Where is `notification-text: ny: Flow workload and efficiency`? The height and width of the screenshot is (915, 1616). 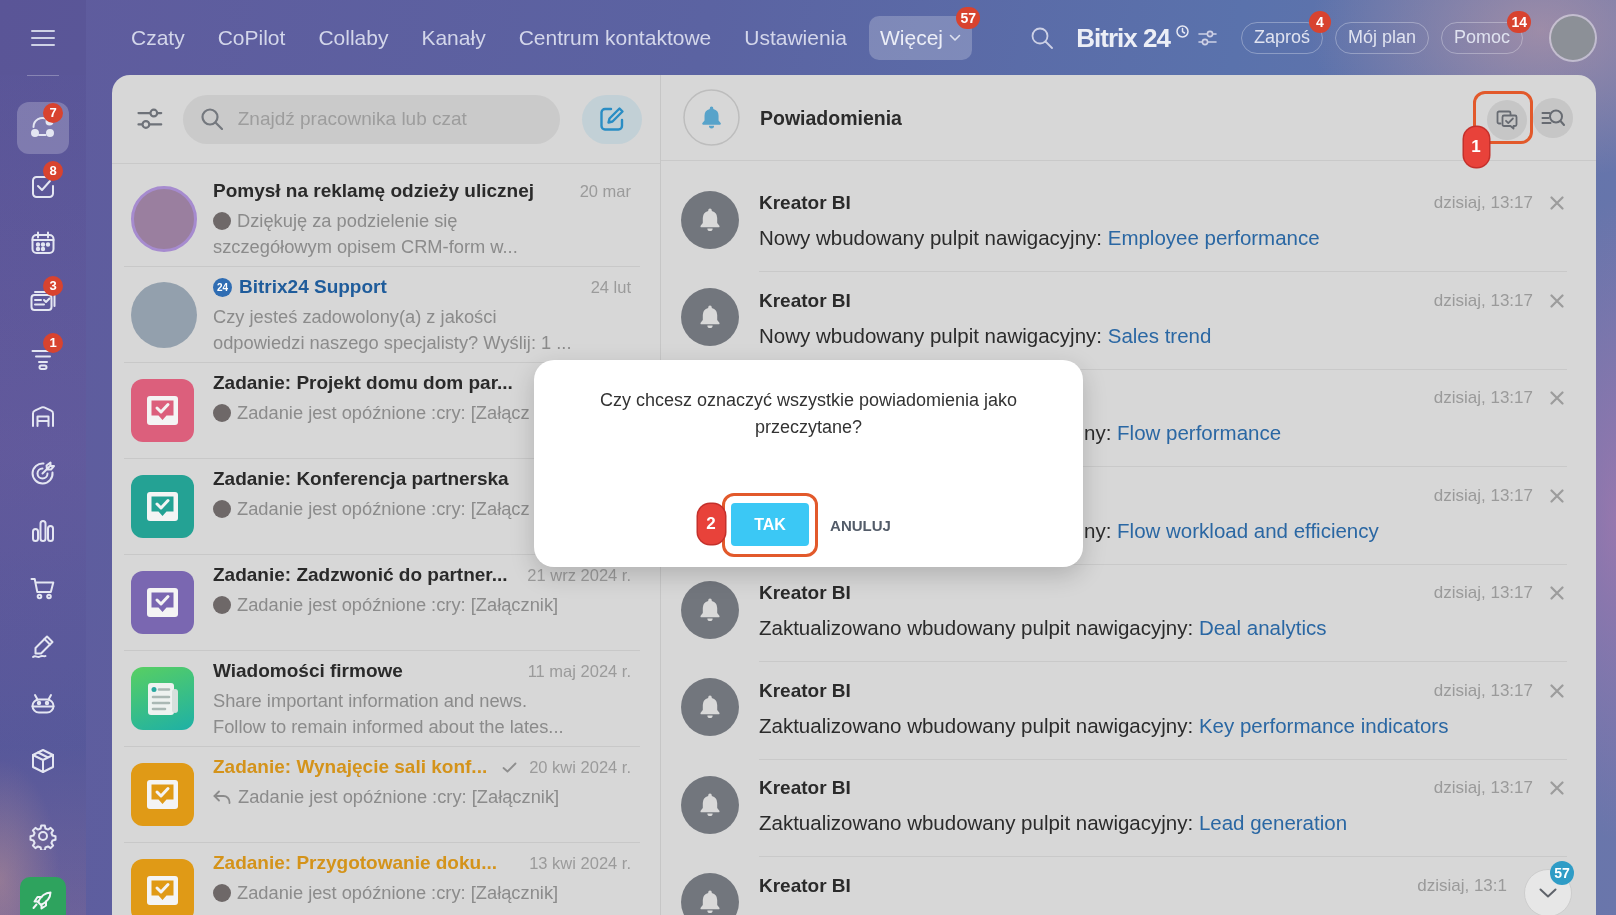
notification-text: ny: Flow workload and efficiency is located at coordinates (1231, 530).